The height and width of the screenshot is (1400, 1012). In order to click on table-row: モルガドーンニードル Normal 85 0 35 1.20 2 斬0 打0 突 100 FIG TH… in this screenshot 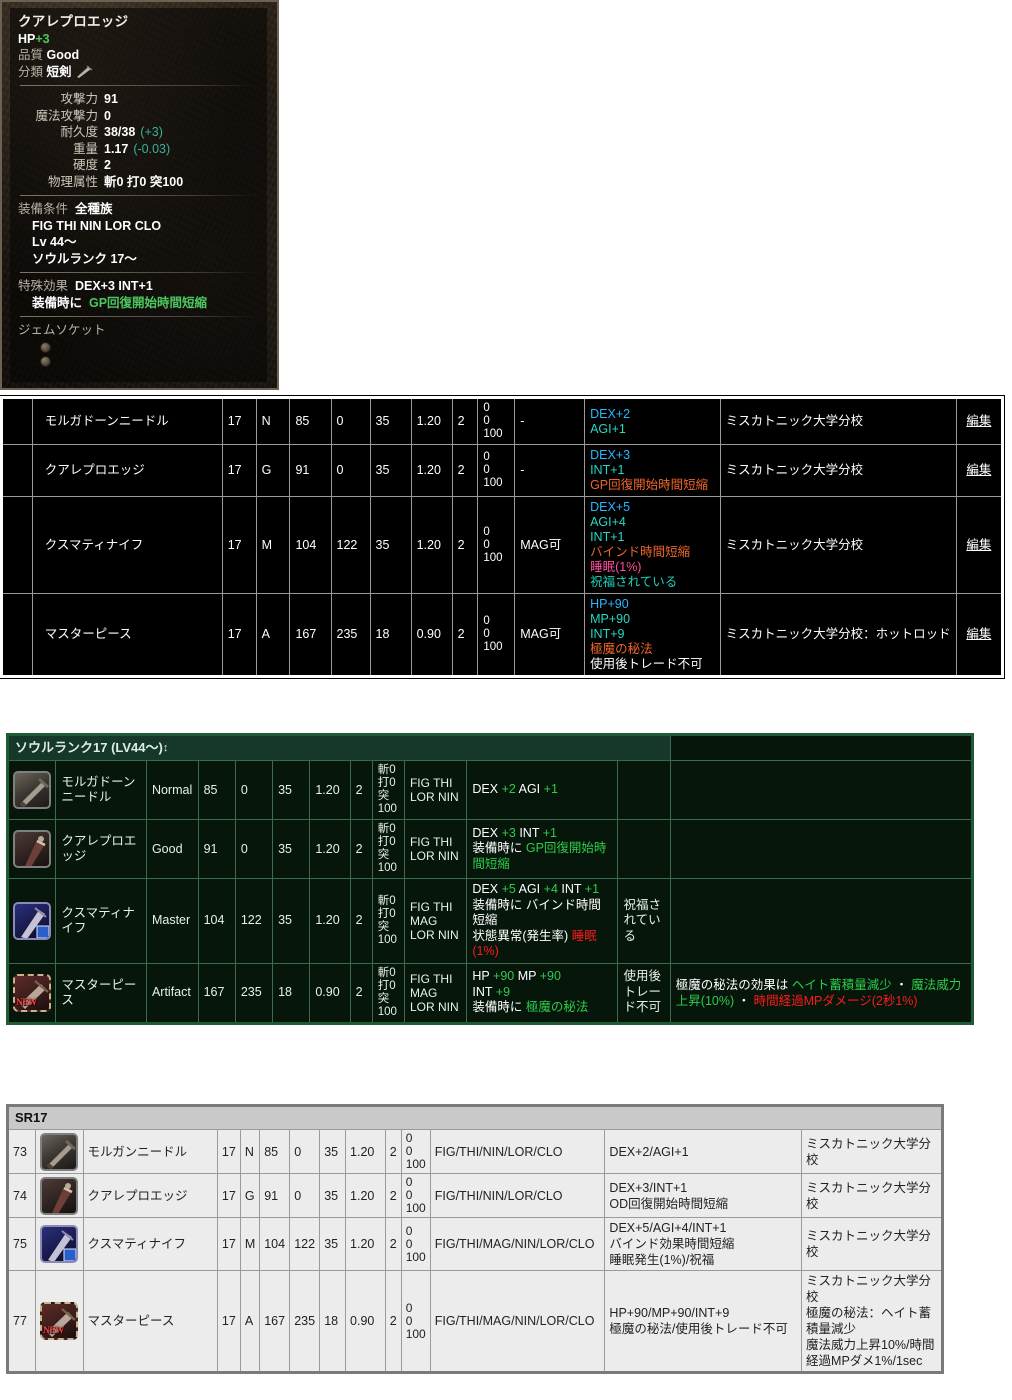, I will do `click(490, 790)`.